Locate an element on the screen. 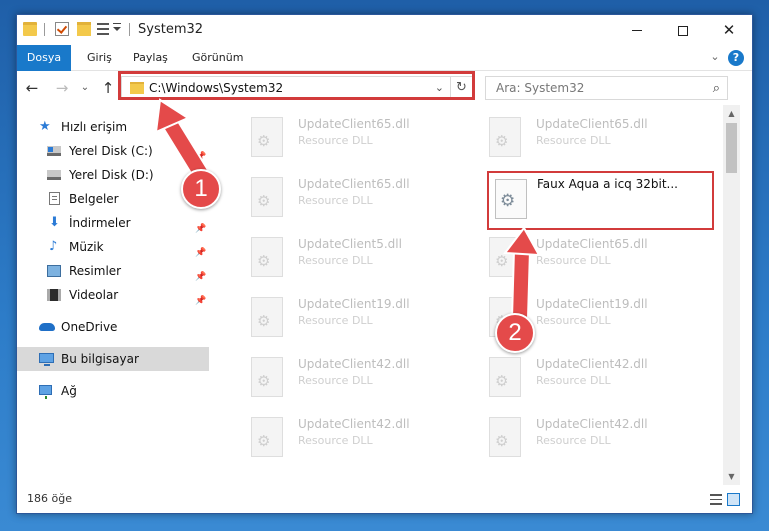 This screenshot has width=769, height=531. expand-ribbon-chevron-icon: ⌄ is located at coordinates (715, 57).